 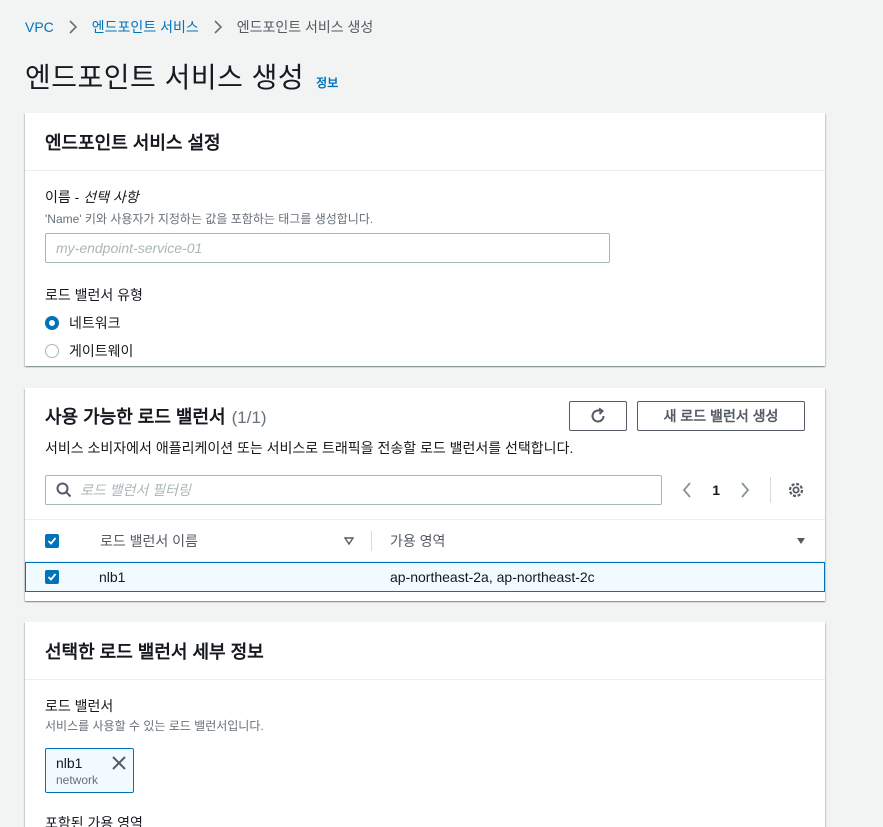 I want to click on table-header: 로드 밸런서 이름 가용 영역, so click(x=425, y=540).